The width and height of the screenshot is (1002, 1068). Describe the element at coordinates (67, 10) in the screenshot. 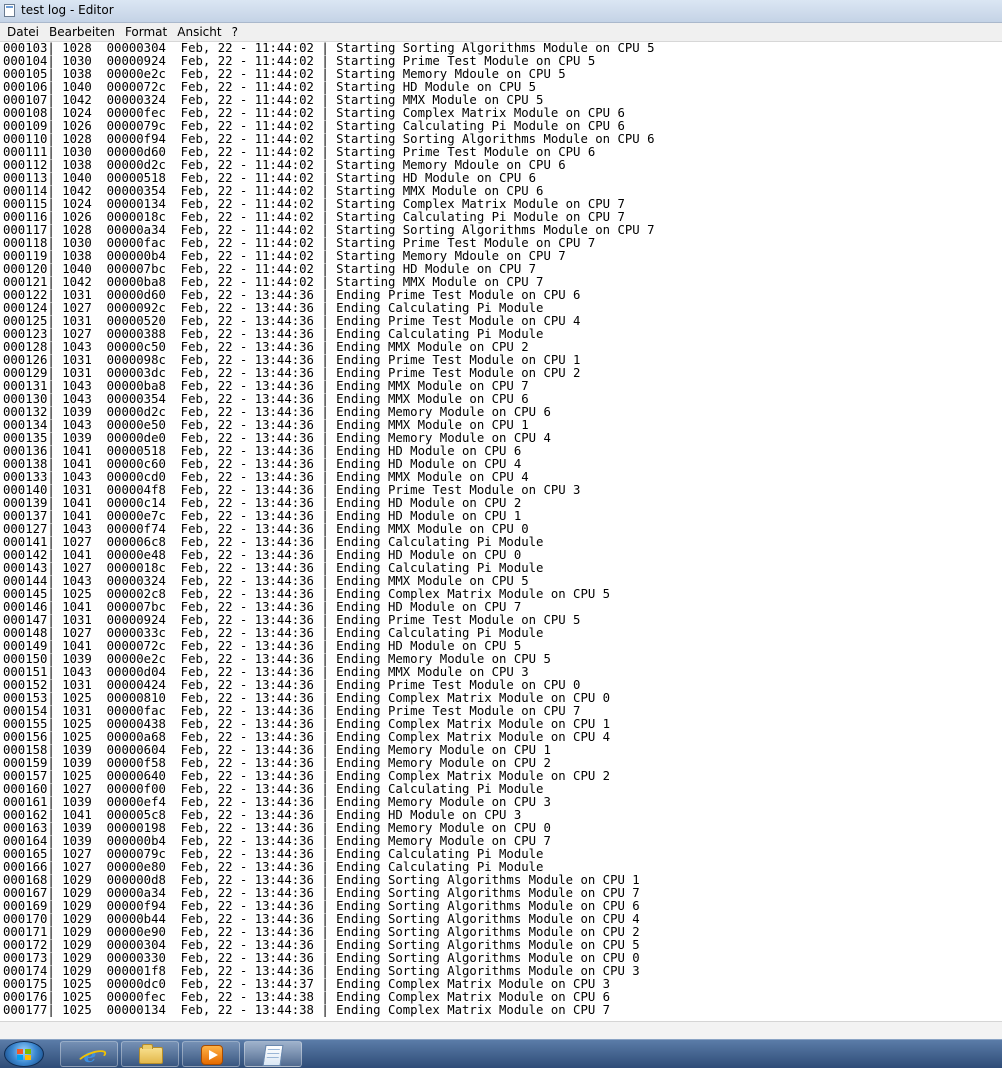

I see `window-title: test log - Editor` at that location.